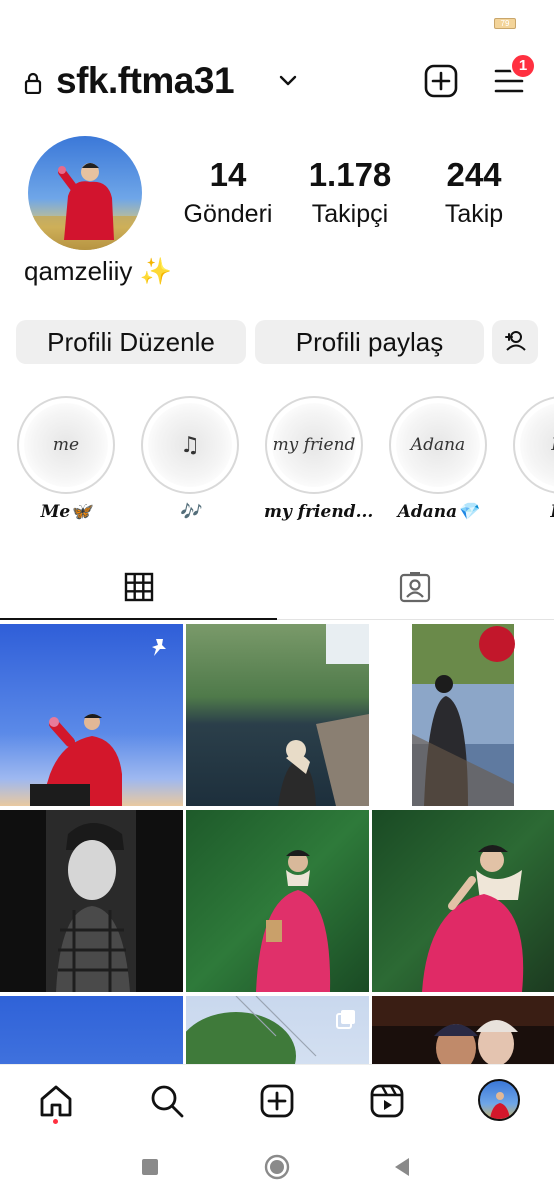 The height and width of the screenshot is (1200, 554). What do you see at coordinates (499, 1100) in the screenshot?
I see `profile-tab-avatar` at bounding box center [499, 1100].